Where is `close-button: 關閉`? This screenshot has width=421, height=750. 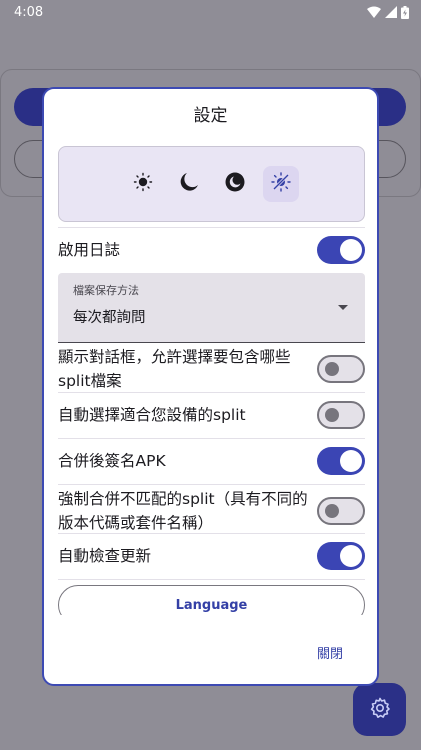
close-button: 關閉 is located at coordinates (330, 654).